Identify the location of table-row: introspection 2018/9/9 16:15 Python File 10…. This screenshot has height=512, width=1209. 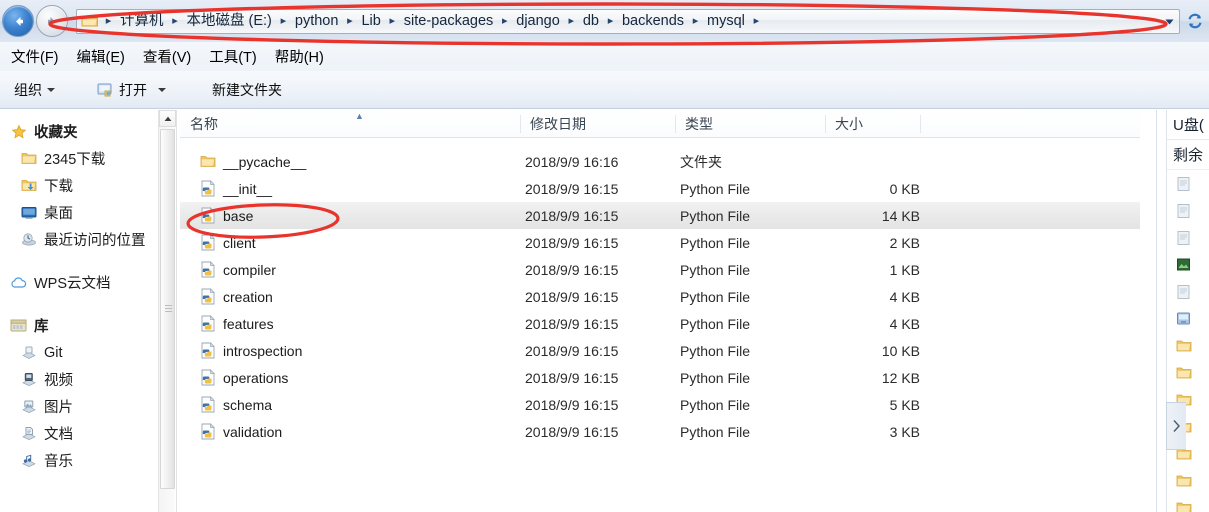
(660, 350).